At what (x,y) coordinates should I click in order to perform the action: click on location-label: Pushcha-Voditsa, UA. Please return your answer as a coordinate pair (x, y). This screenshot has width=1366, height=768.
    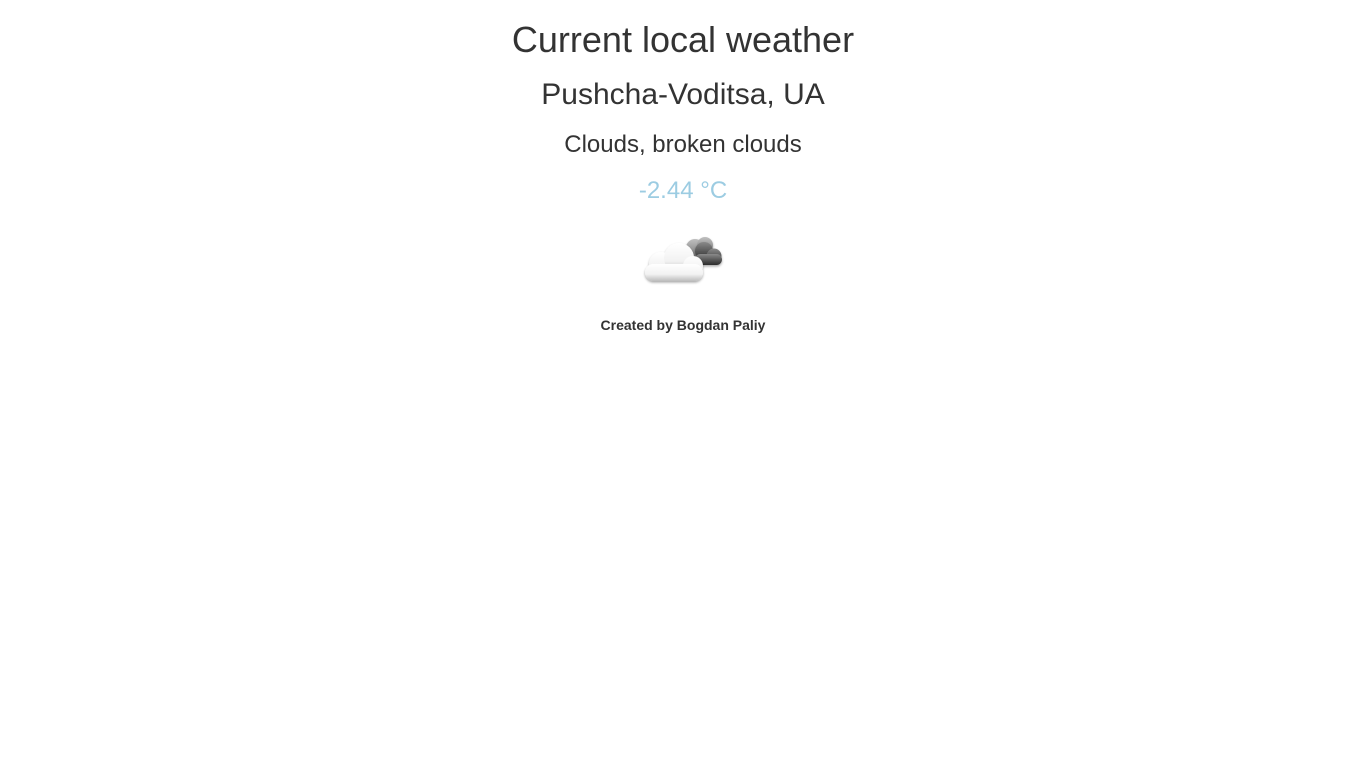
    Looking at the image, I should click on (683, 94).